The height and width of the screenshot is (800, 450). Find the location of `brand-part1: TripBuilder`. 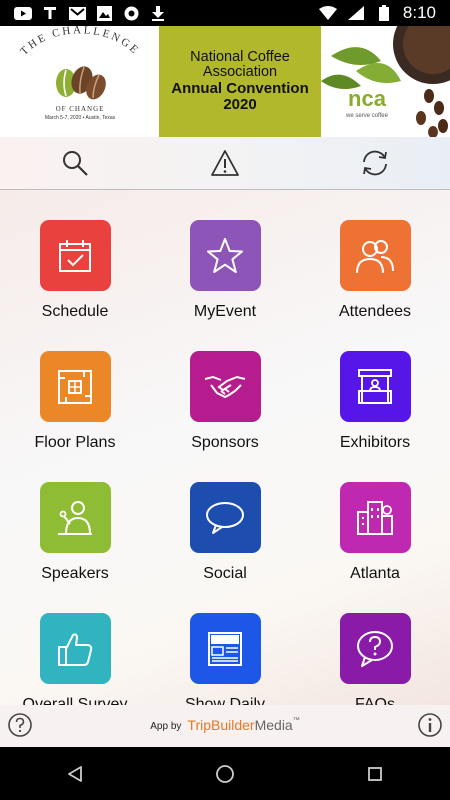

brand-part1: TripBuilder is located at coordinates (221, 725).